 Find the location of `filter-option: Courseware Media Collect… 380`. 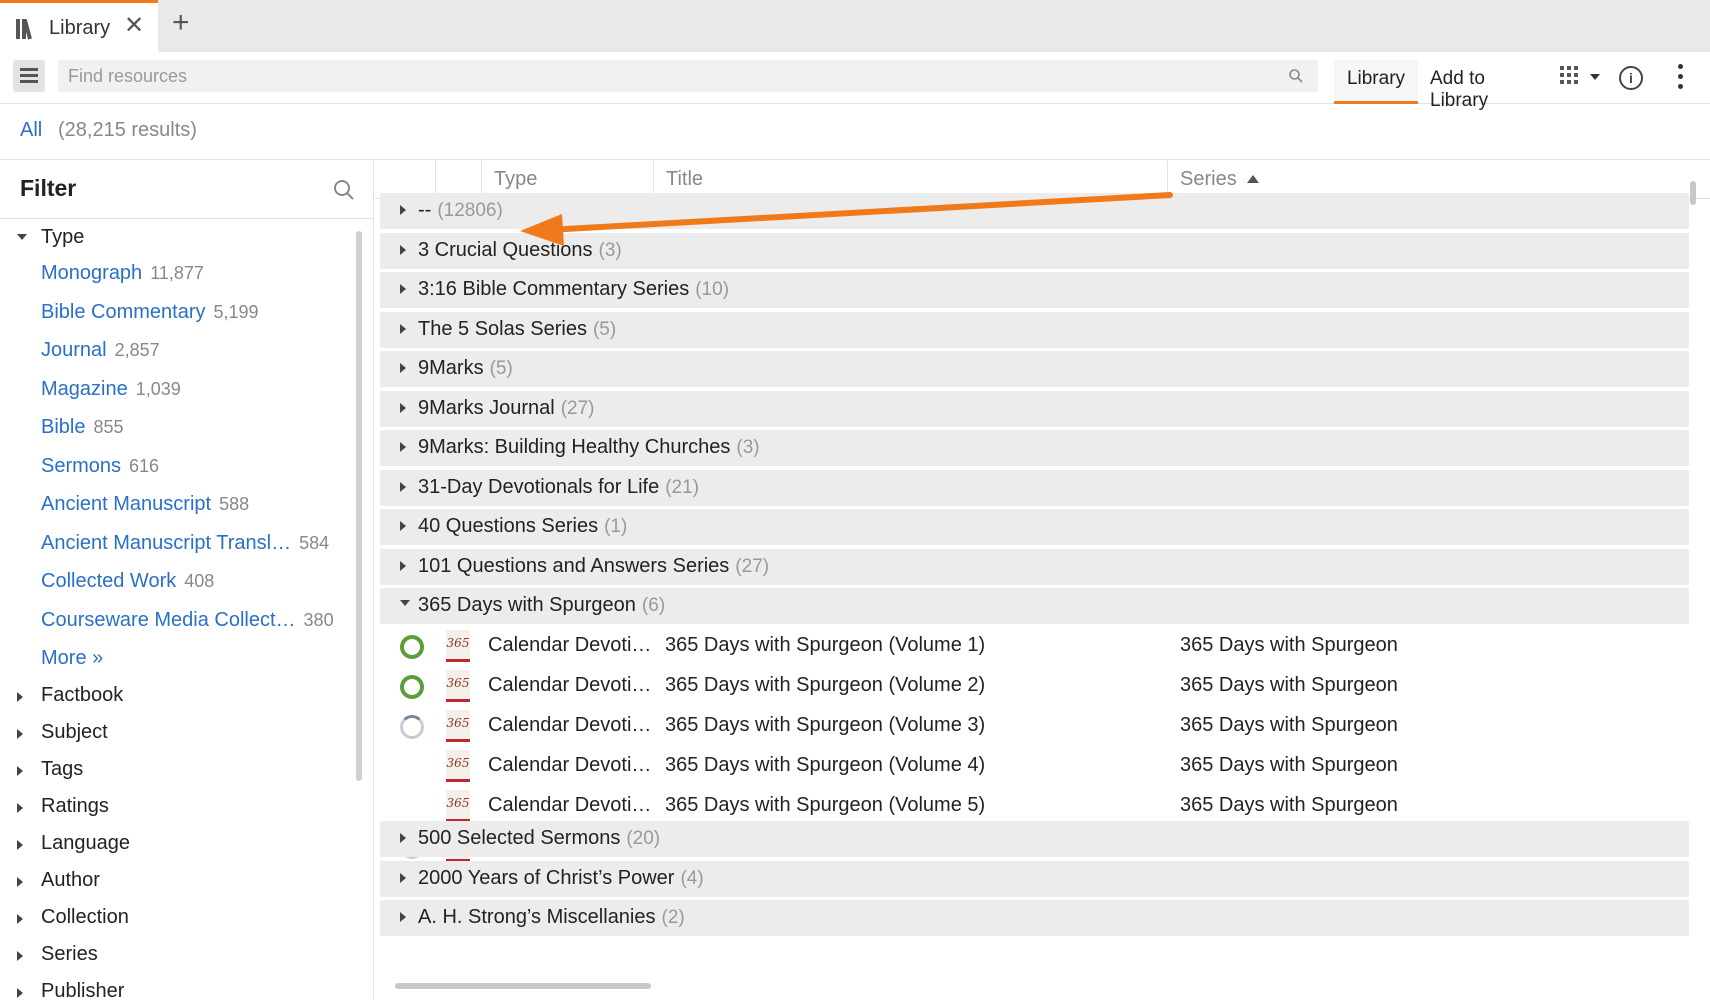

filter-option: Courseware Media Collect… 380 is located at coordinates (180, 622).